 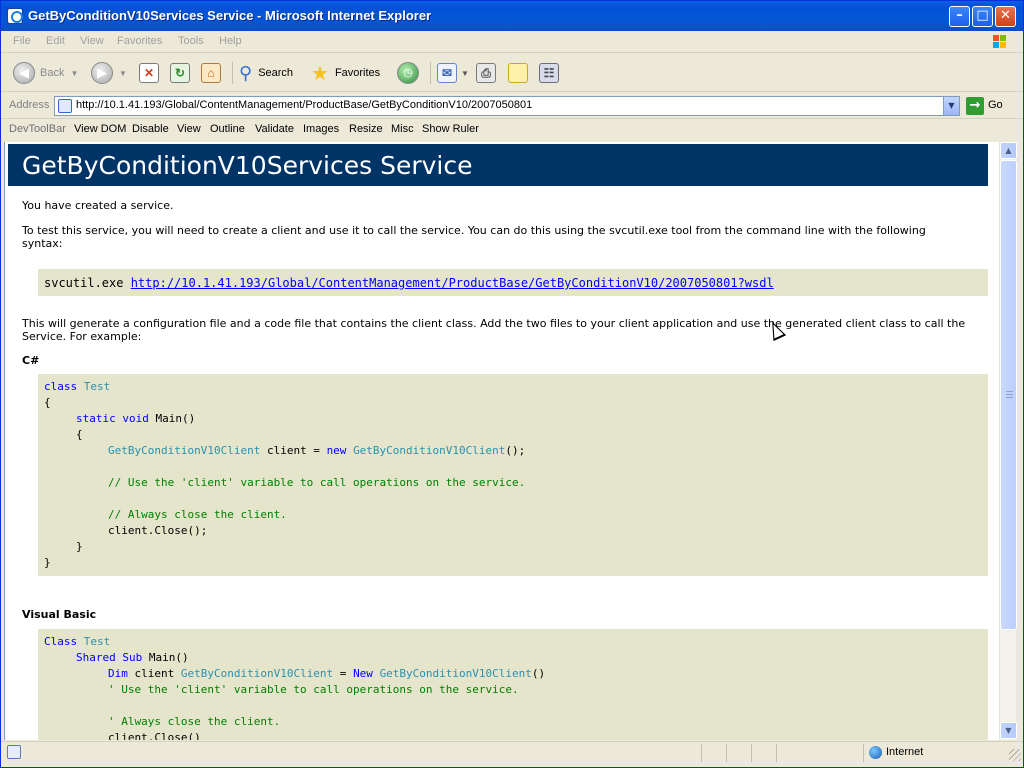 I want to click on code-line: }, so click(x=47, y=562).